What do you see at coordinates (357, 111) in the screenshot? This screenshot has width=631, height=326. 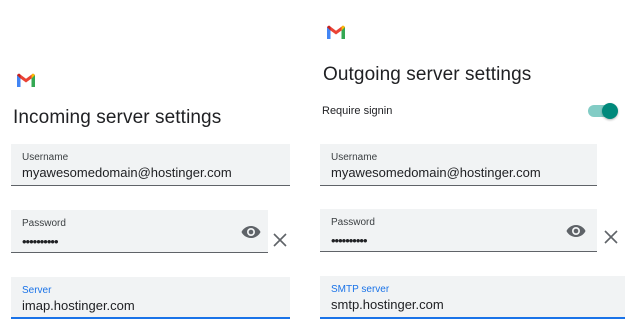 I see `require-signin-label: Require signin` at bounding box center [357, 111].